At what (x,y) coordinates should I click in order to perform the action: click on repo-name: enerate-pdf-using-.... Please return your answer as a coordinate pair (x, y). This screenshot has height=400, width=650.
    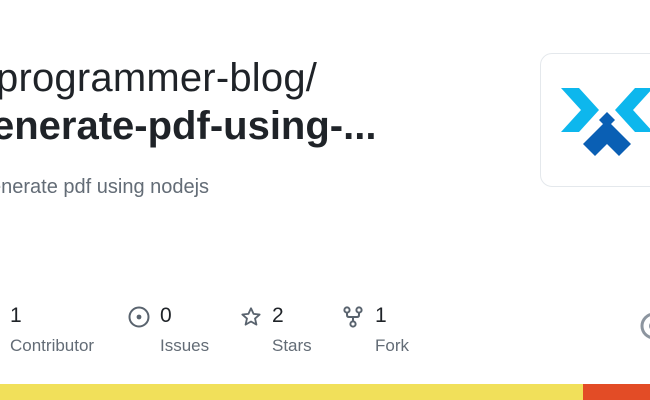
    Looking at the image, I should click on (188, 126).